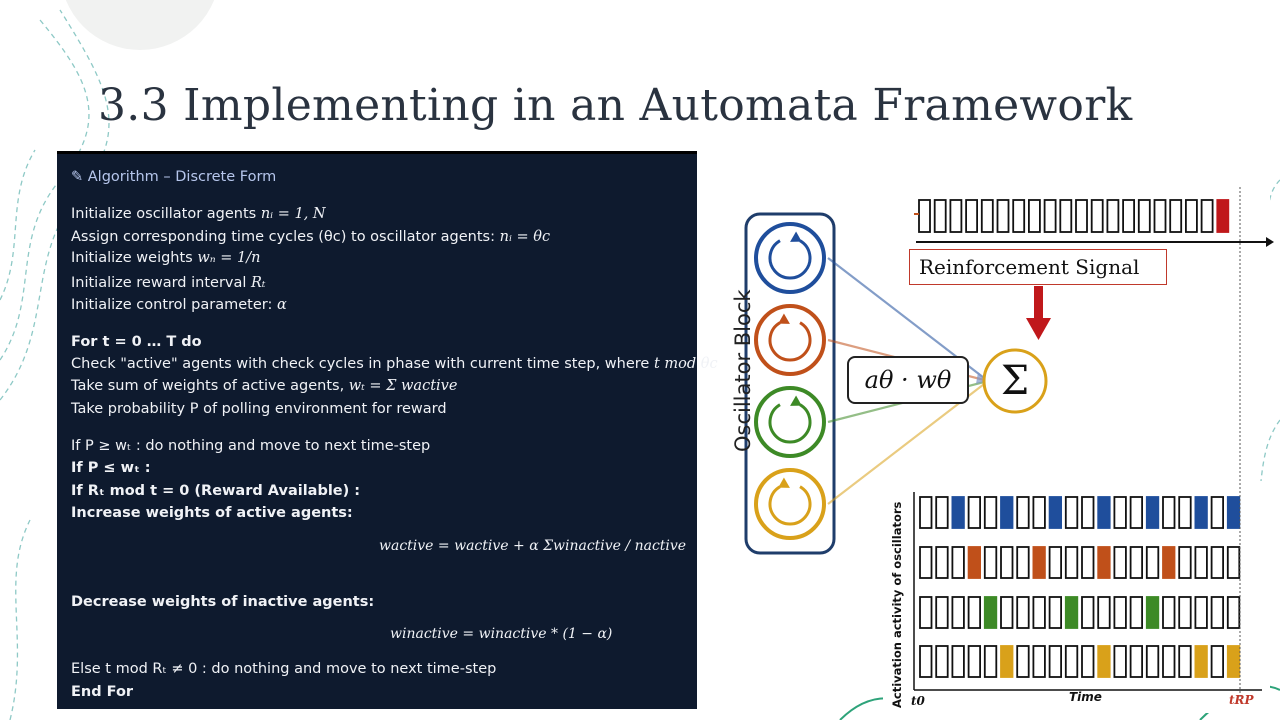 The height and width of the screenshot is (720, 1280). What do you see at coordinates (1038, 267) in the screenshot?
I see `reinforcement-signal-label: Reinforcement Signal` at bounding box center [1038, 267].